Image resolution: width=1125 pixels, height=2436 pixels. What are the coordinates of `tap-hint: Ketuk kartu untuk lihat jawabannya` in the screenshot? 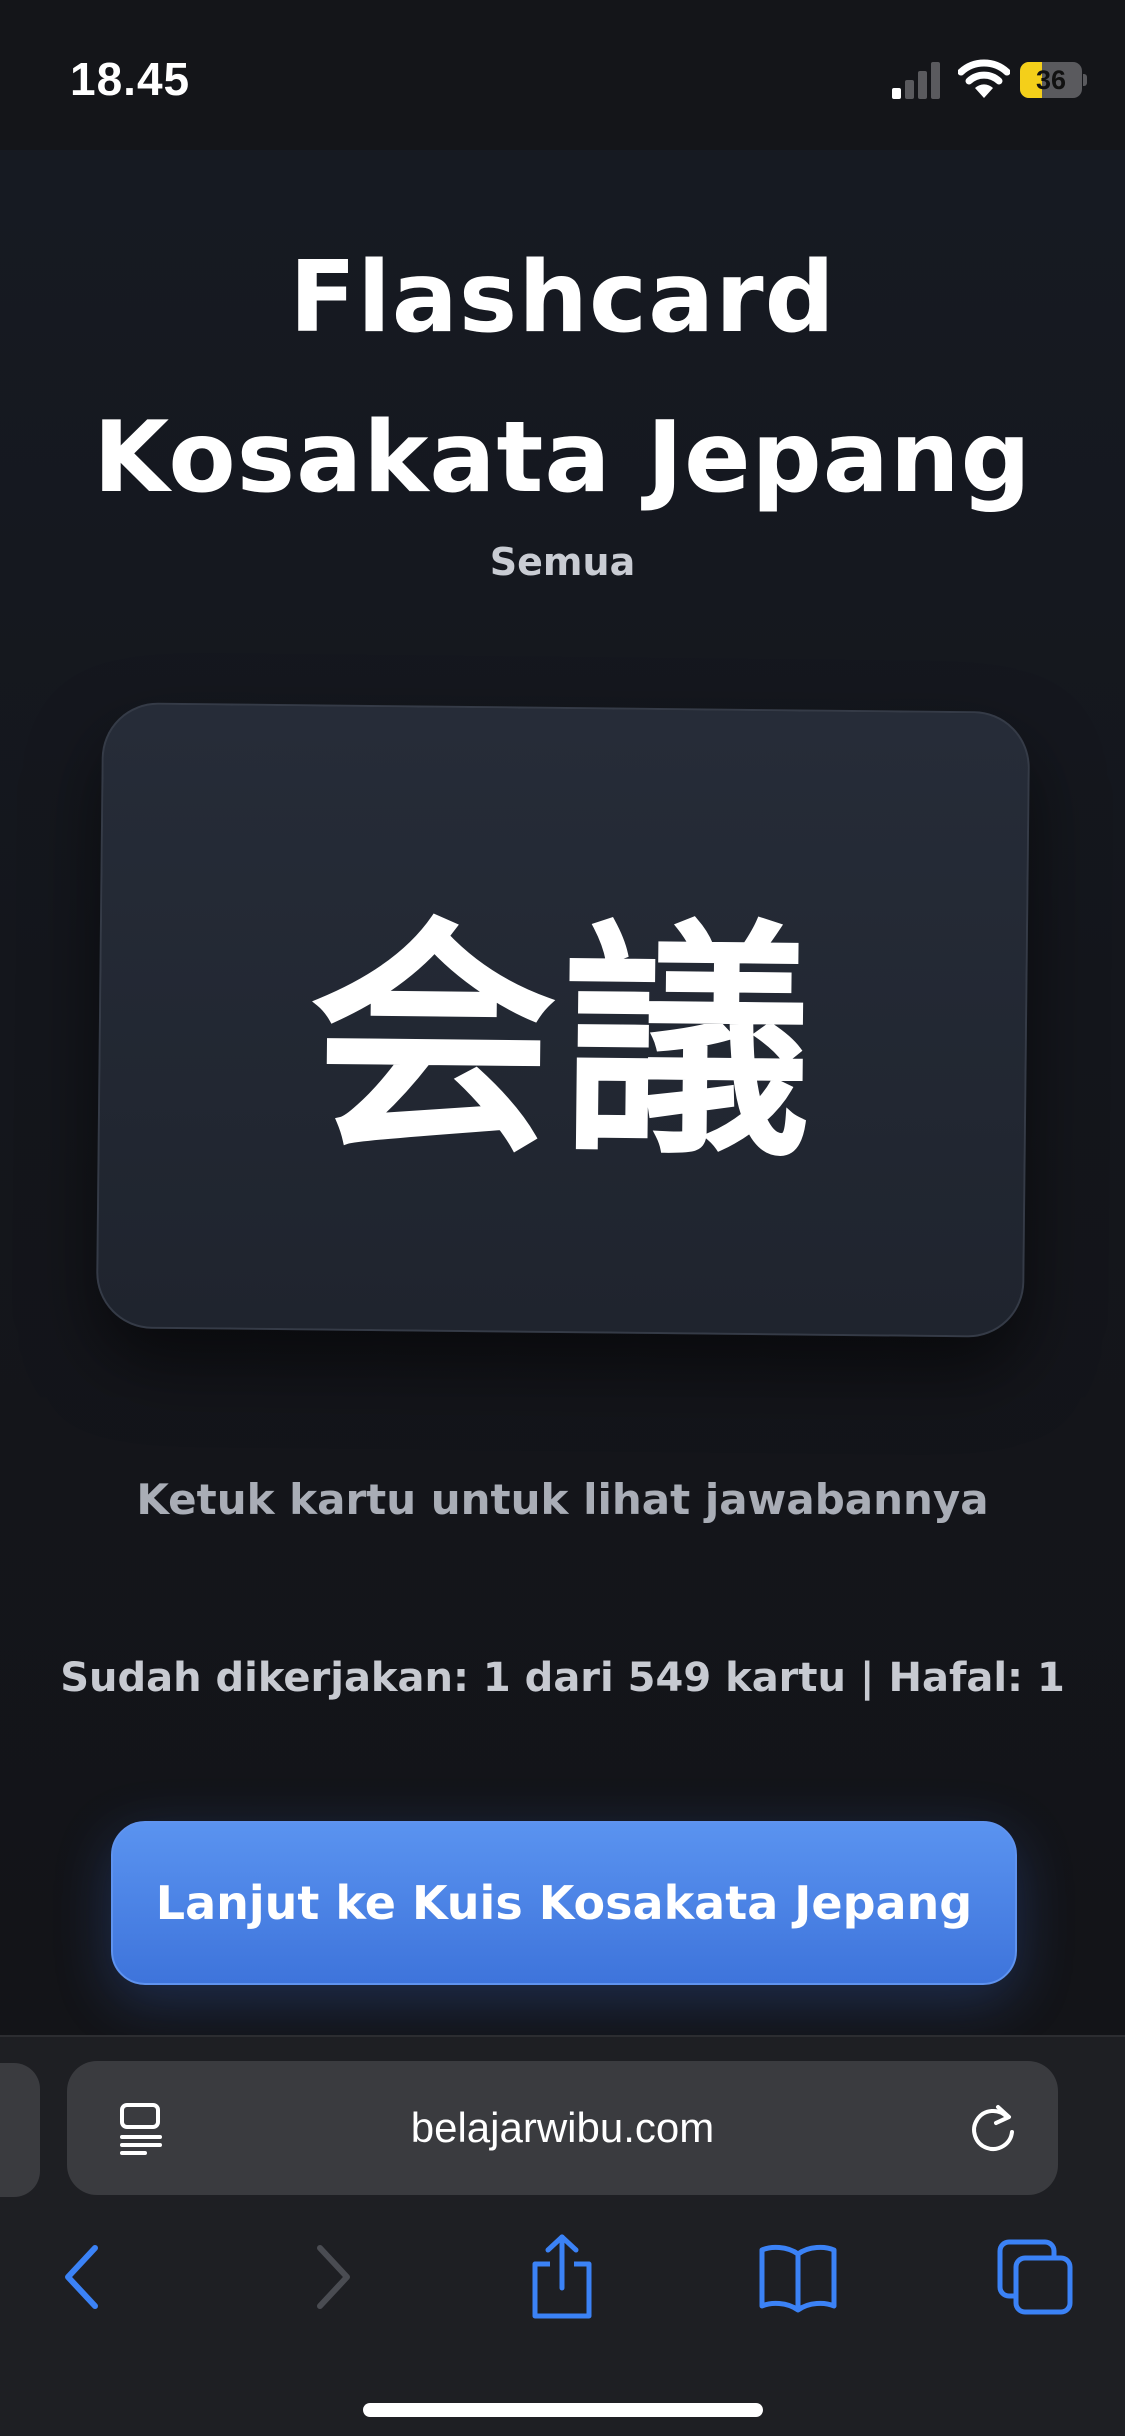 It's located at (562, 1499).